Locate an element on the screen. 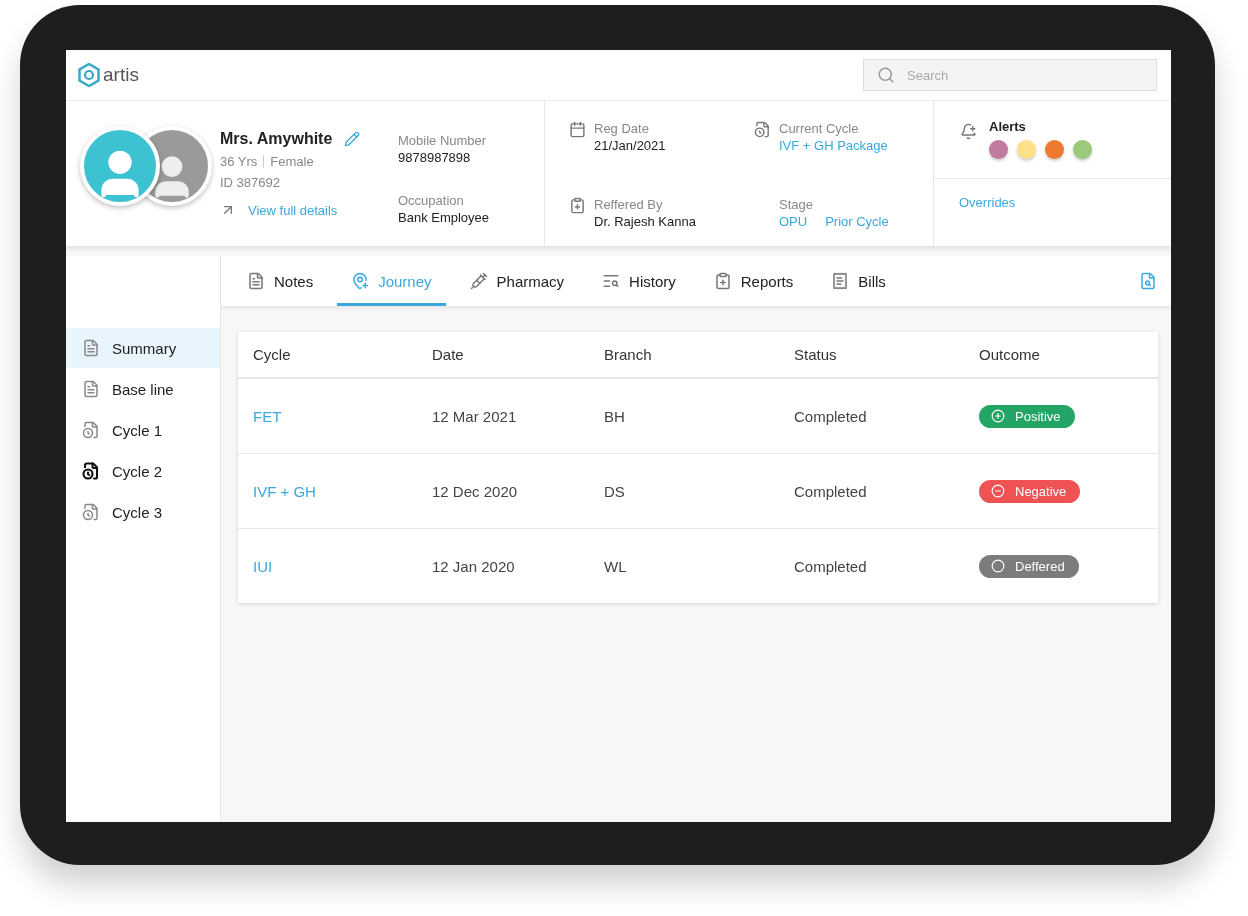 This screenshot has height=916, width=1248. column-header: Date is located at coordinates (448, 354).